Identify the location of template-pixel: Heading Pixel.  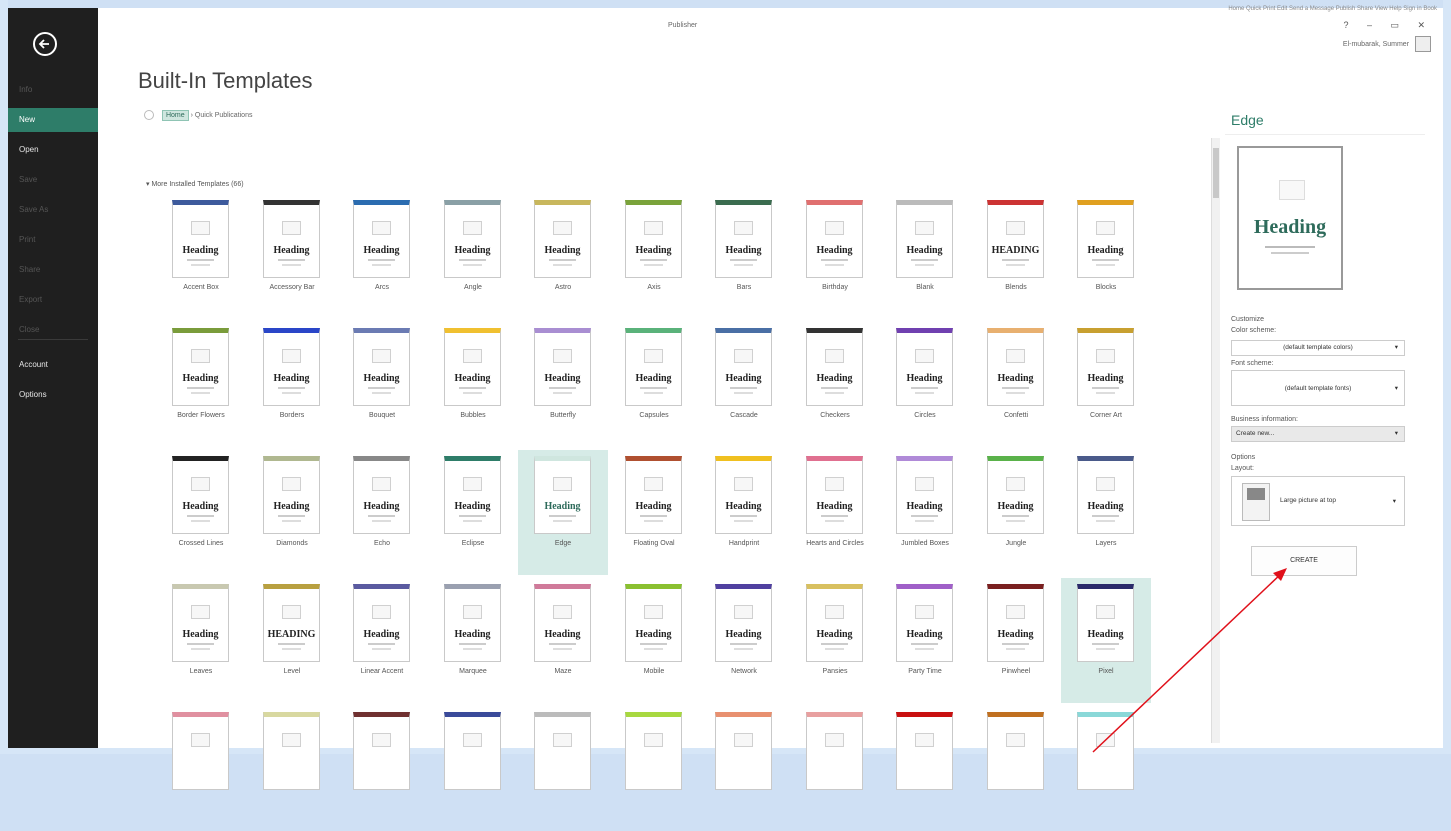
(1106, 640).